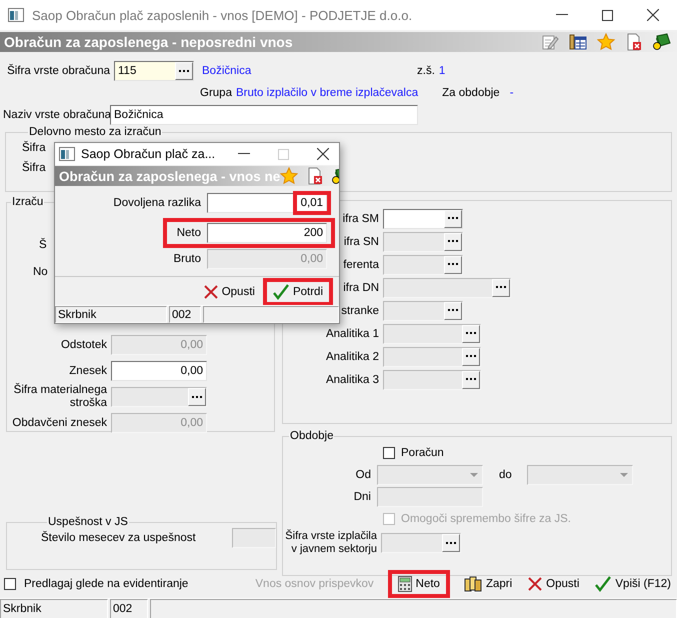  I want to click on field-label: Število mesecev za uspešnost, so click(118, 538).